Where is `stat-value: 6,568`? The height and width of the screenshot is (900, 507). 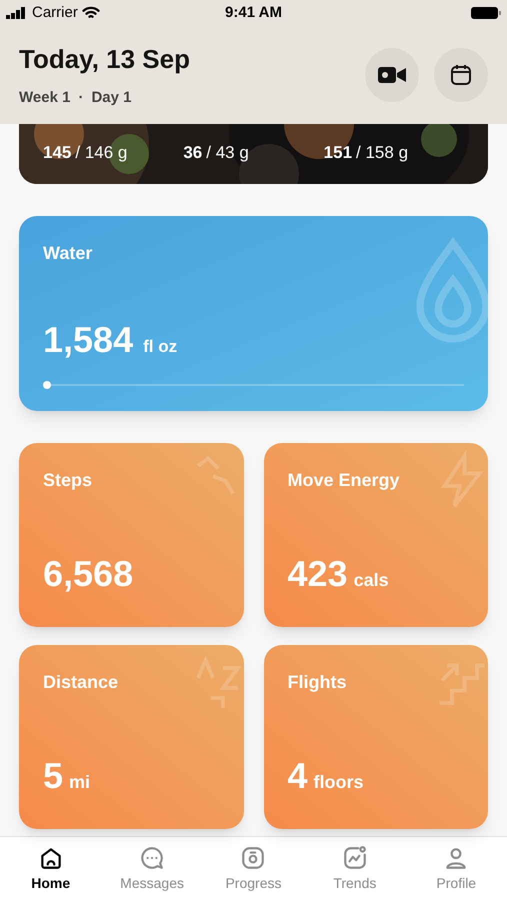 stat-value: 6,568 is located at coordinates (88, 574).